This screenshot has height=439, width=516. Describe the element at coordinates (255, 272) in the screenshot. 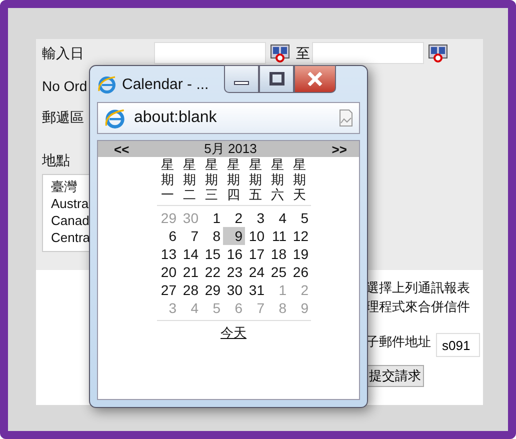

I see `calendar-day: 24` at that location.